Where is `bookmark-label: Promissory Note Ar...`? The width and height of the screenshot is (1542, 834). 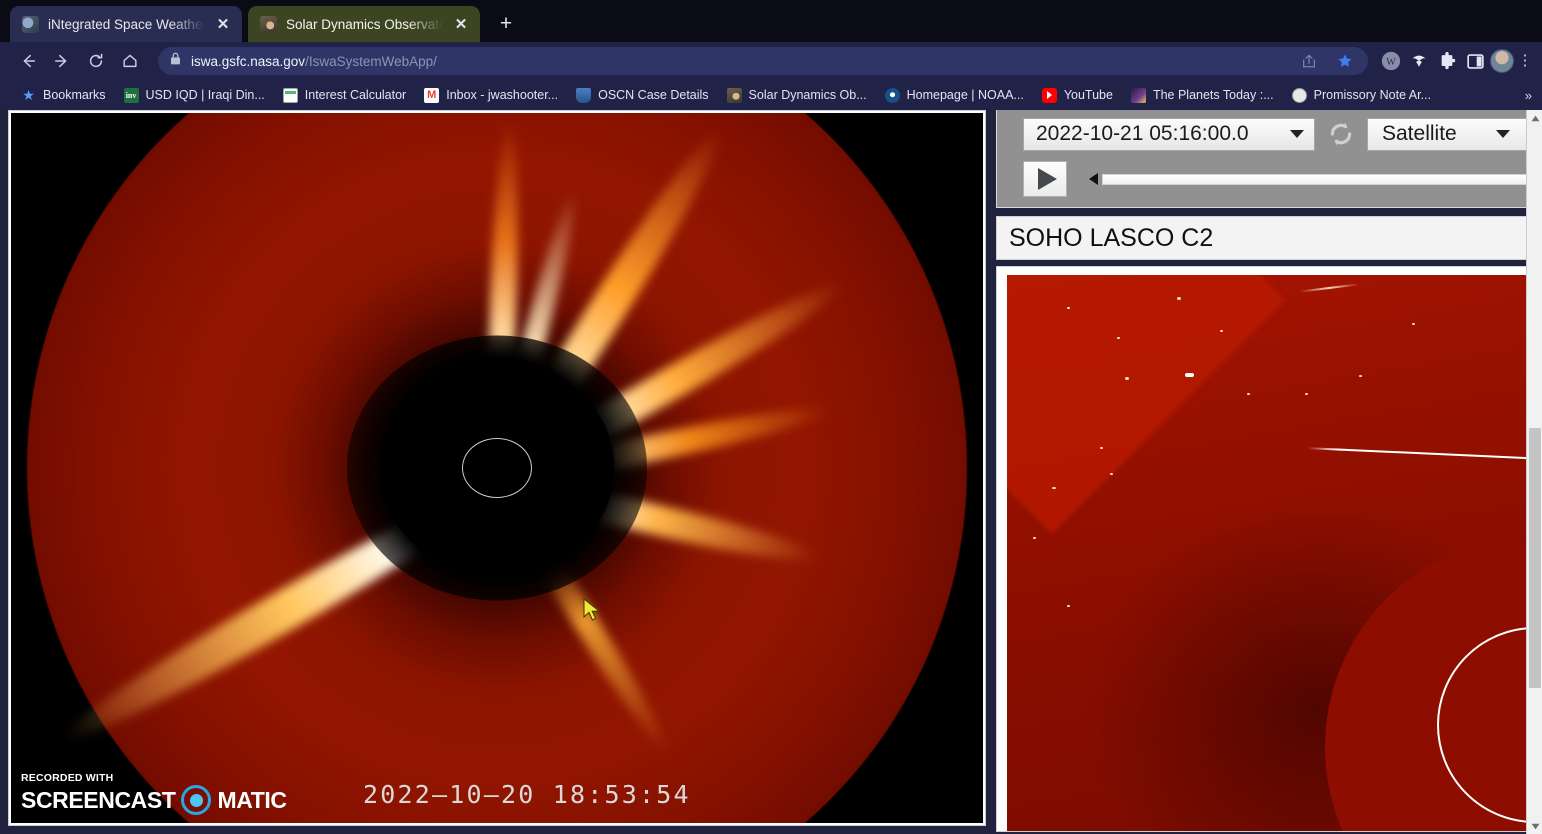
bookmark-label: Promissory Note Ar... is located at coordinates (1372, 95).